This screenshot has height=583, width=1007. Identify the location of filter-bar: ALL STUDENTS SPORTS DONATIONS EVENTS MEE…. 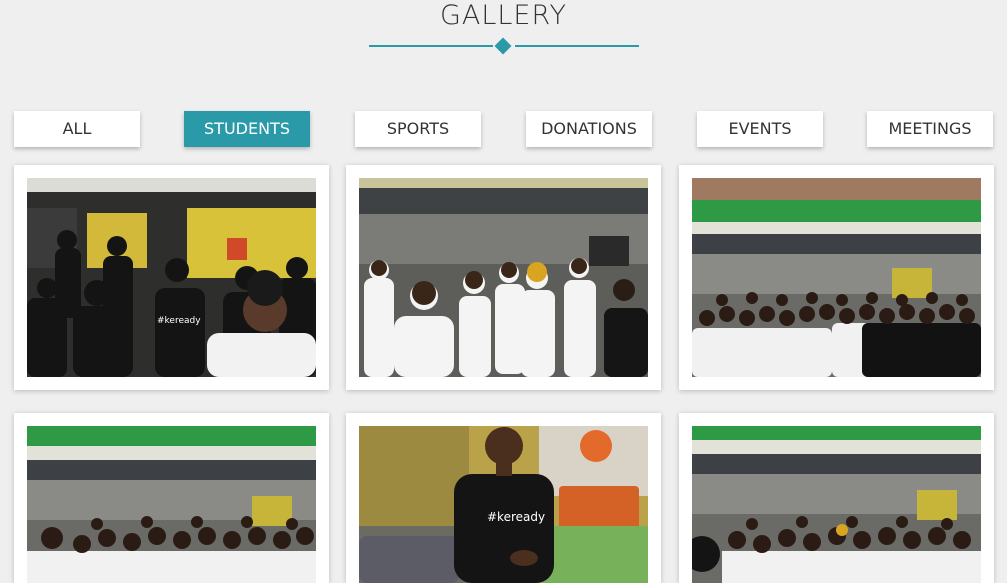
(503, 129).